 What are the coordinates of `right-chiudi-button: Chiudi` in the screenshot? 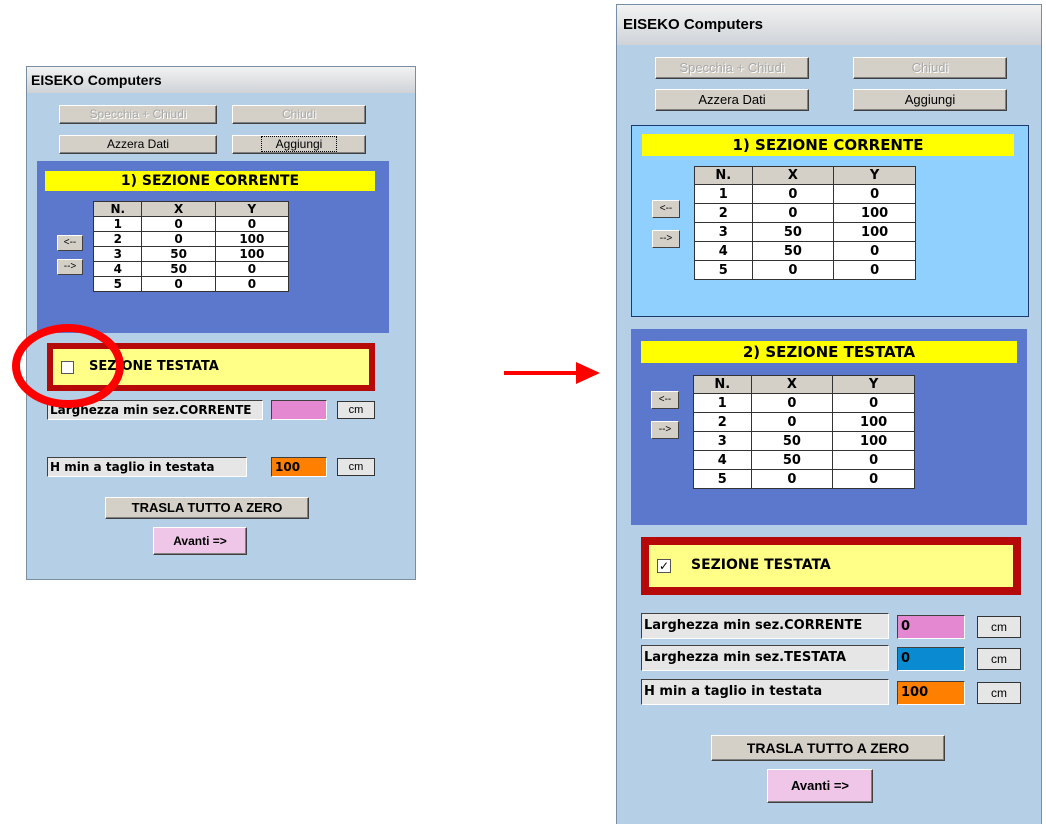 It's located at (930, 68).